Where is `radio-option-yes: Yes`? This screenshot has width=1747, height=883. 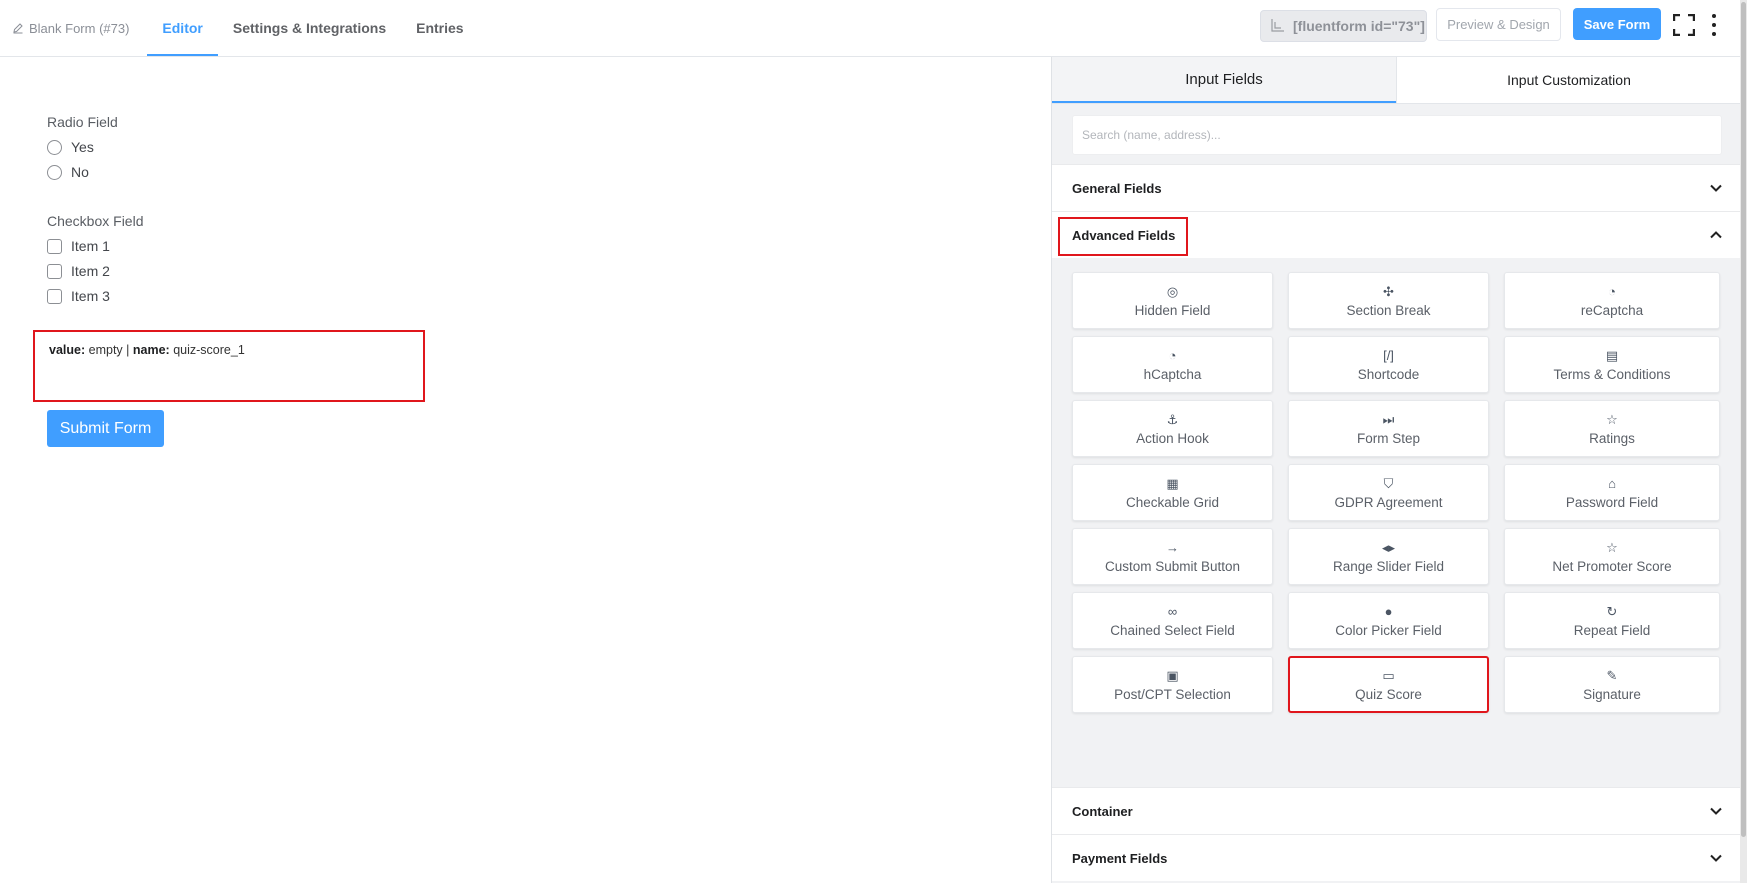 radio-option-yes: Yes is located at coordinates (70, 147).